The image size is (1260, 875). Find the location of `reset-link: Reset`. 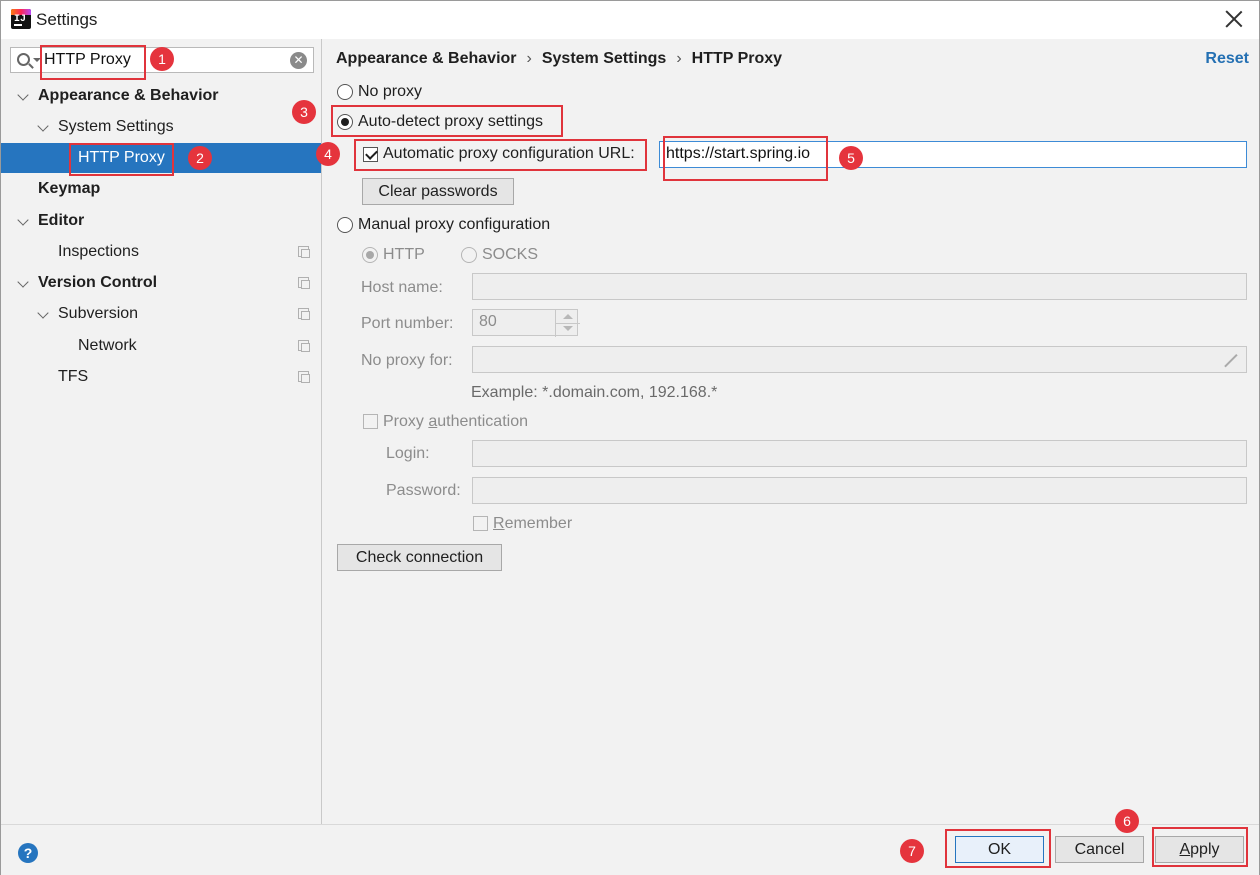

reset-link: Reset is located at coordinates (1227, 59).